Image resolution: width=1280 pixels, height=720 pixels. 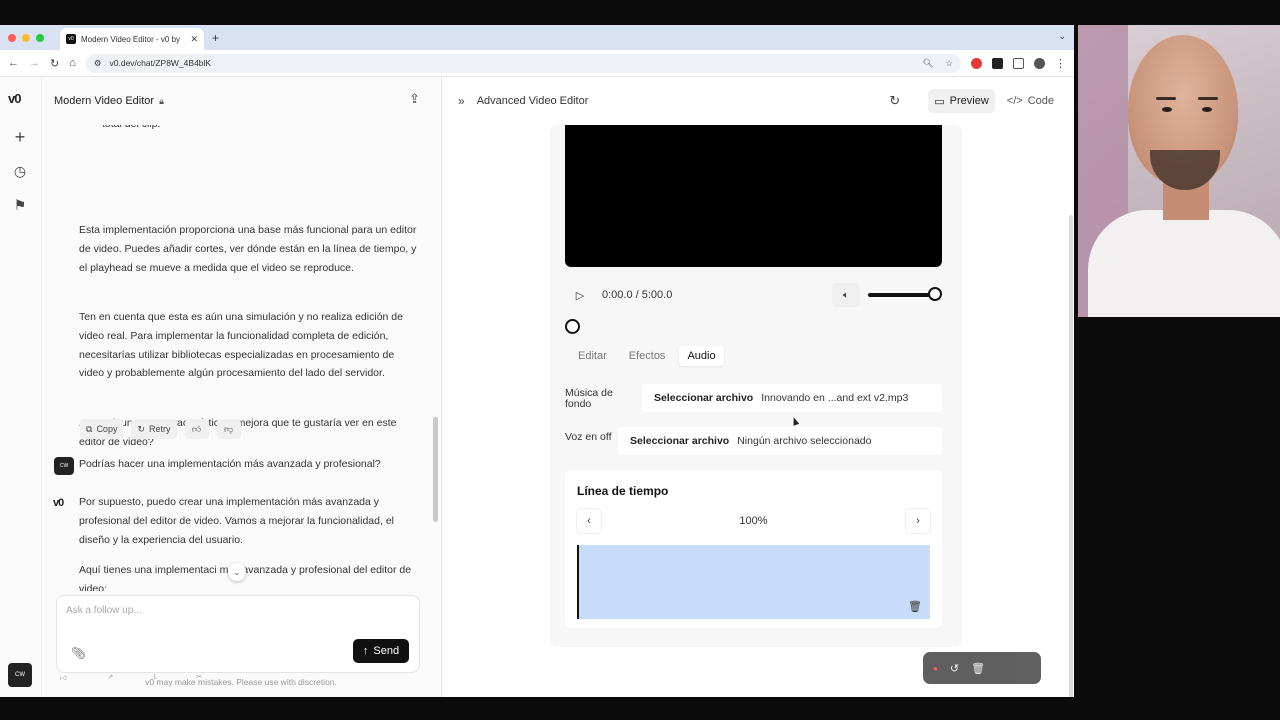 I want to click on music-label: Música de fondo, so click(x=589, y=398).